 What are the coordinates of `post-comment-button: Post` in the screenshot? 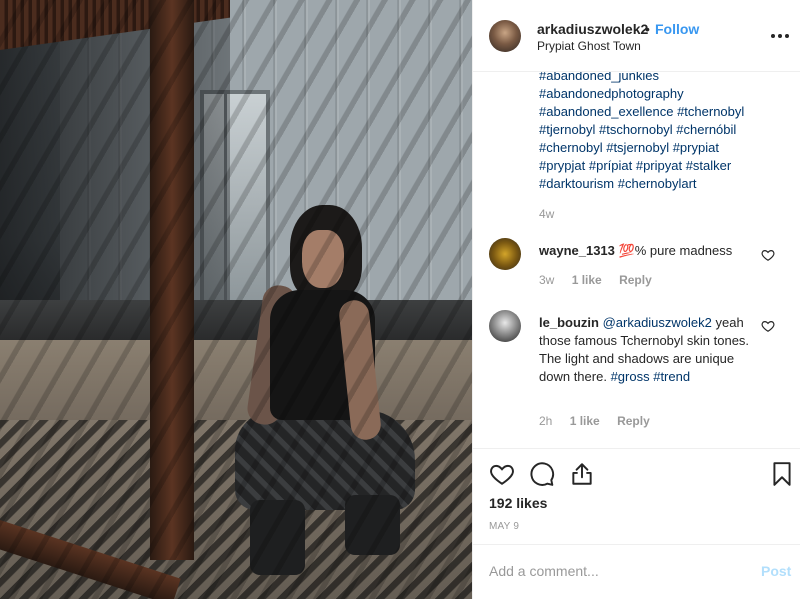 It's located at (776, 571).